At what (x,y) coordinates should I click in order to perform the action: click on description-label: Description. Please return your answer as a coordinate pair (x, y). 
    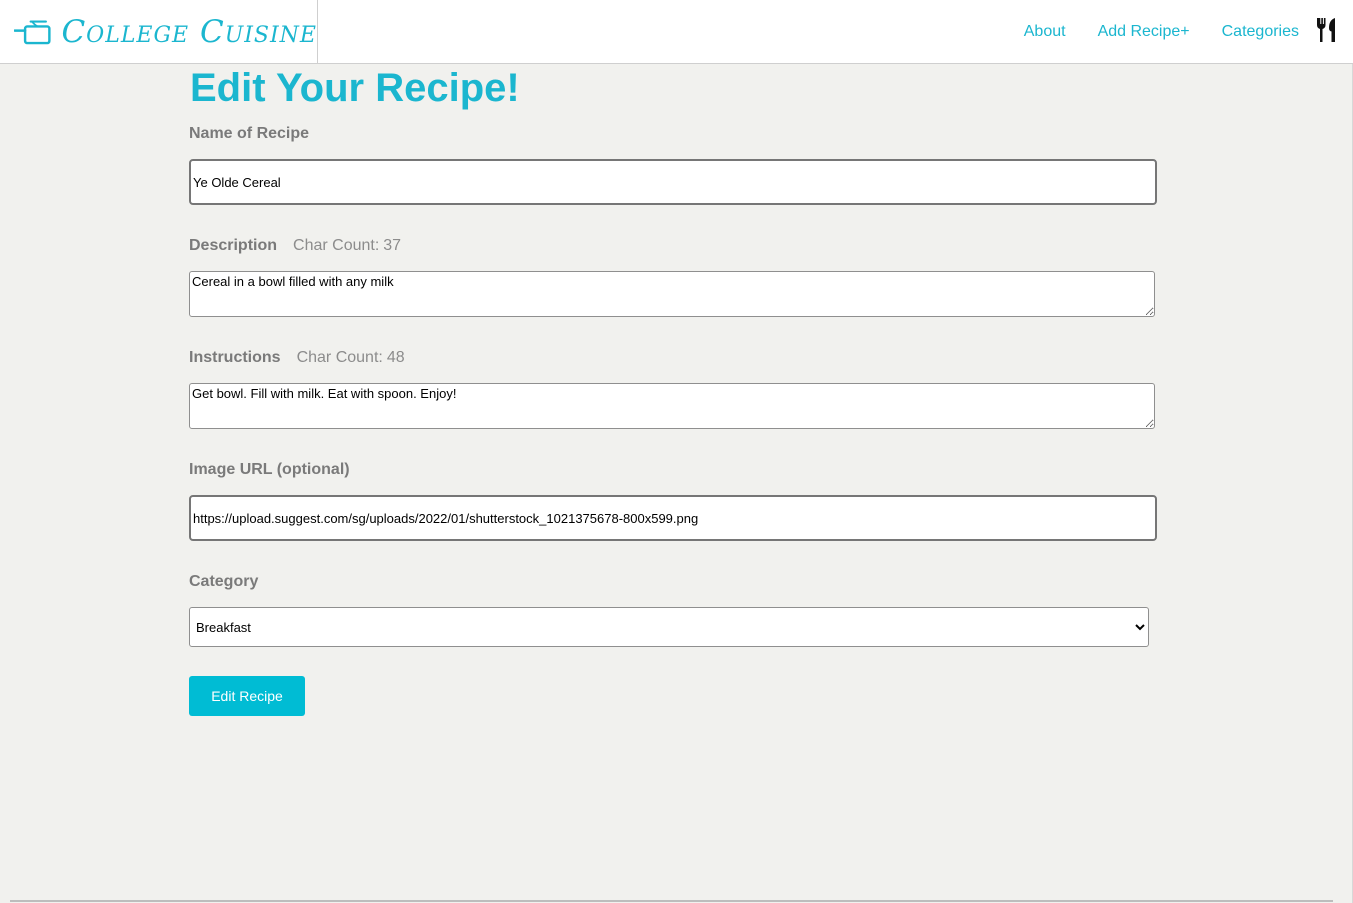
    Looking at the image, I should click on (233, 245).